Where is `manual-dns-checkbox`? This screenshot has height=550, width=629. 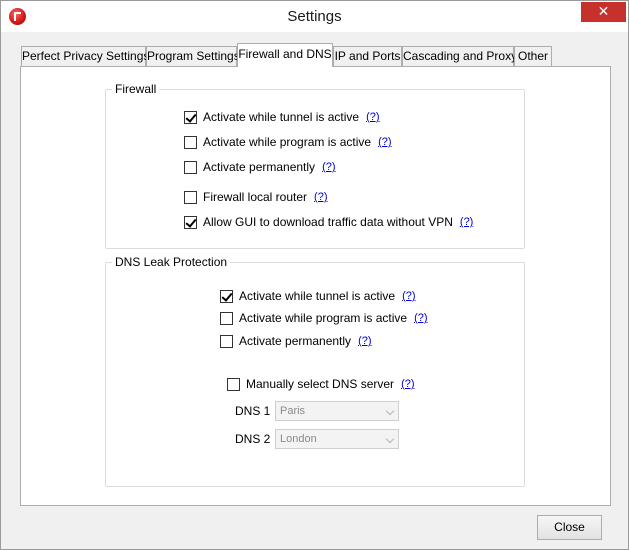 manual-dns-checkbox is located at coordinates (233, 384).